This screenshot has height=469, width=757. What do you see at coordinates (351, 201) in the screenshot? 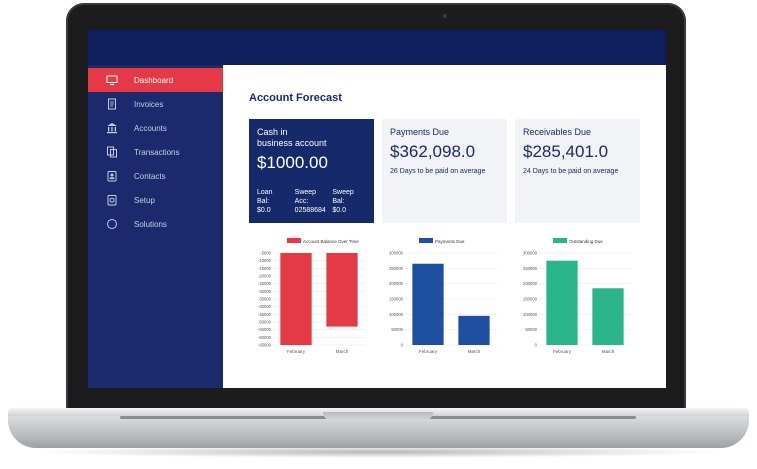
I see `sweep-balance: Sweep Bal: $0.0` at bounding box center [351, 201].